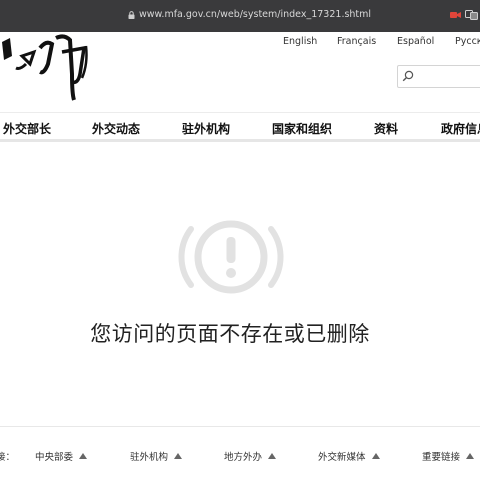 This screenshot has width=480, height=480. Describe the element at coordinates (471, 15) in the screenshot. I see `translate-icon` at that location.